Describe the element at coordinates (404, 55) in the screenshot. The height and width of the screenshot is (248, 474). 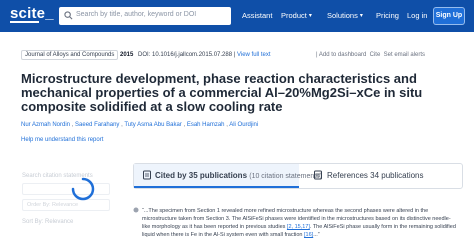
I see `set-email-alerts-link: Set email alerts` at that location.